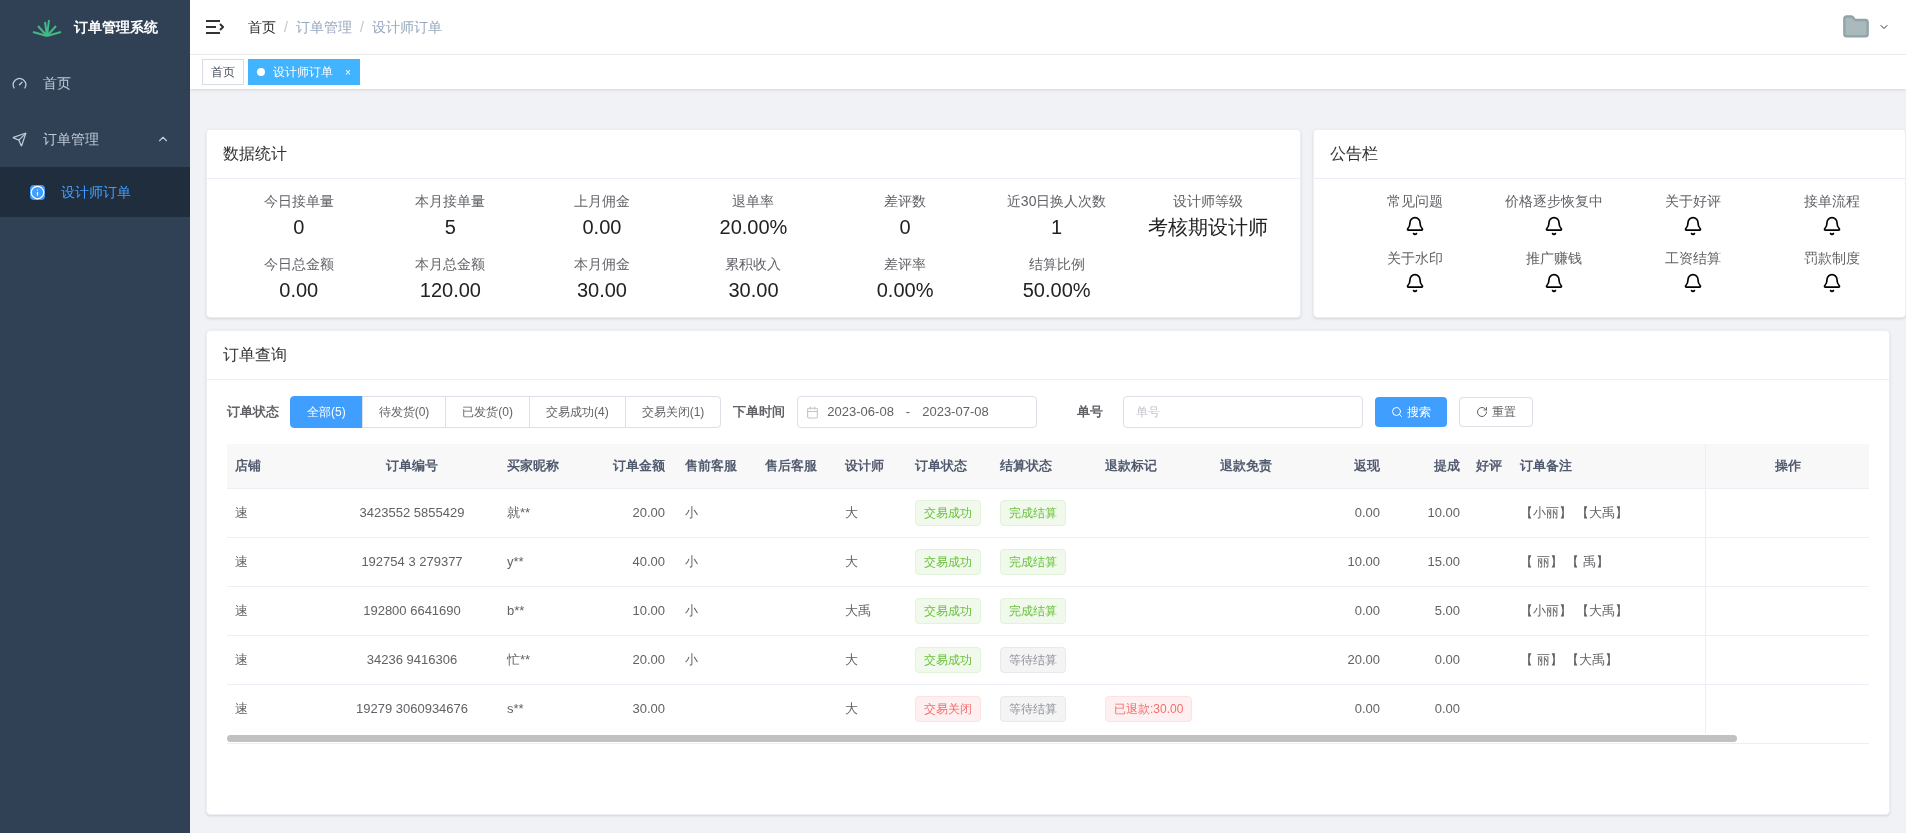 The image size is (1906, 833). Describe the element at coordinates (858, 611) in the screenshot. I see `table-cell-text: 大禹` at that location.